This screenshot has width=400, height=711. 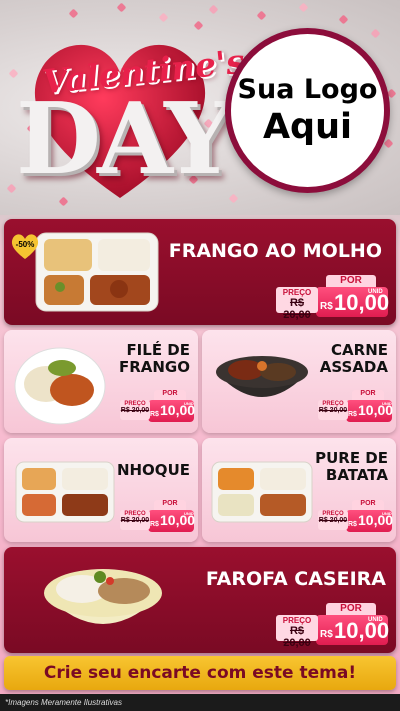 I want to click on footer-disclaimer: *Imagens Meramente Ilustrativas, so click(x=200, y=702).